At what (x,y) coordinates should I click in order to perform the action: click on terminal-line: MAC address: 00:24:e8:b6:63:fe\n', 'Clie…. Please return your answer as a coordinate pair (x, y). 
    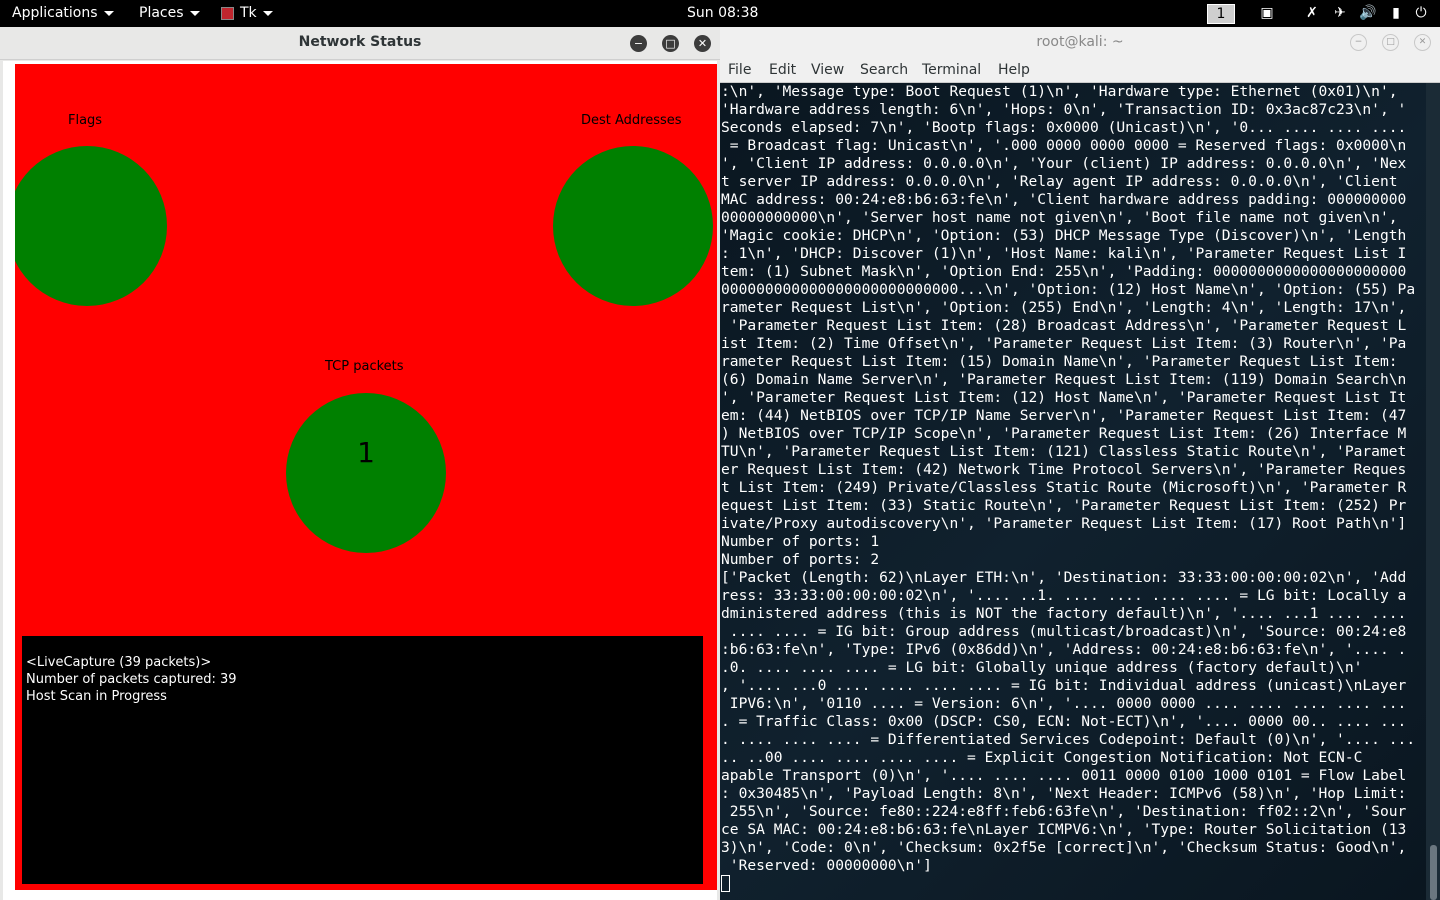
    Looking at the image, I should click on (1064, 199).